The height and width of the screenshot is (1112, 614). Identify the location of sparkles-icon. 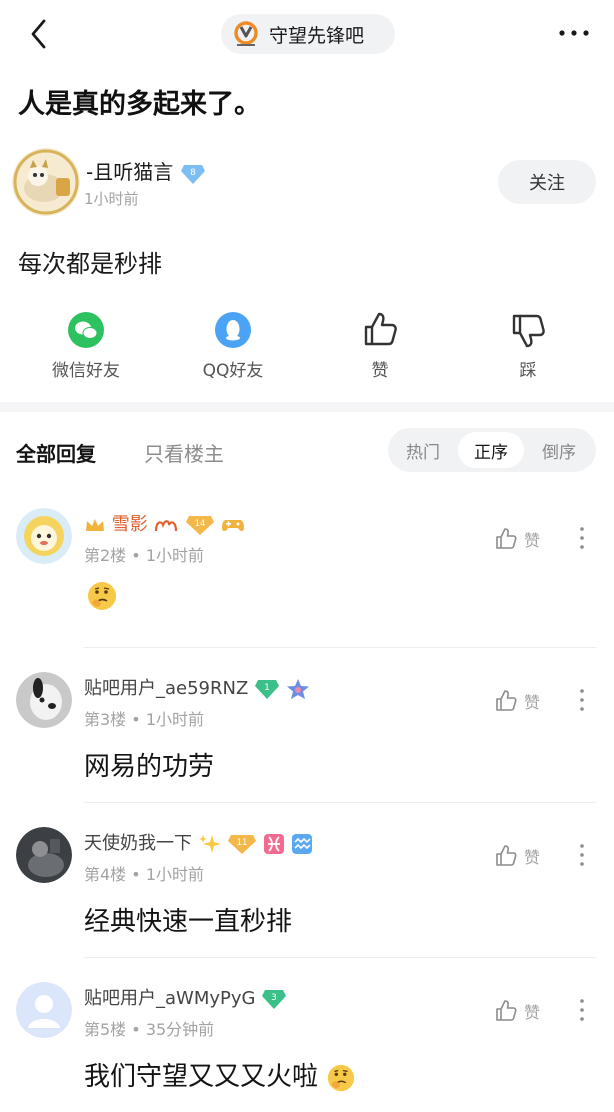
(209, 844).